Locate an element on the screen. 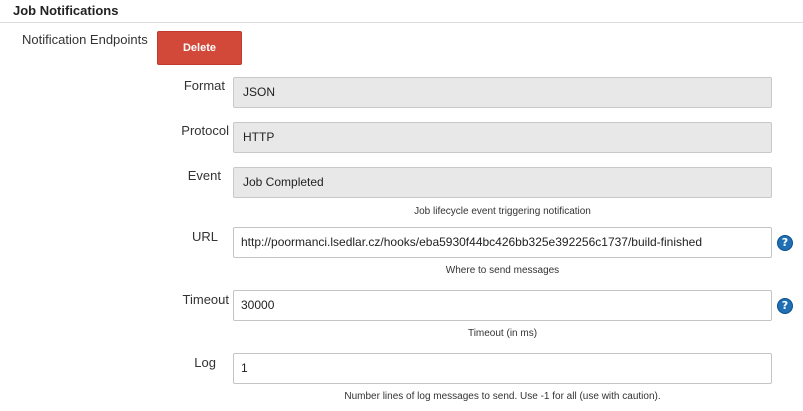 This screenshot has height=411, width=803. delete-button: Delete is located at coordinates (199, 48).